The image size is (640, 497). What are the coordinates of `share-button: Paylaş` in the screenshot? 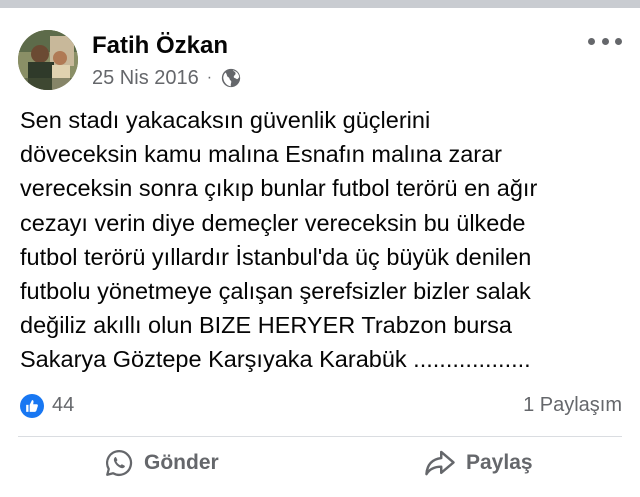 It's located at (478, 463).